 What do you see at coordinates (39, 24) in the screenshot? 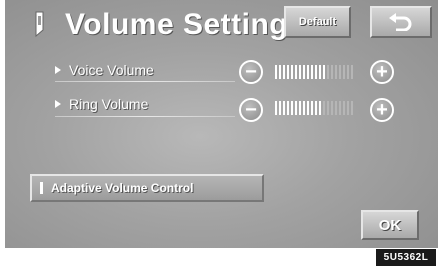
I see `volume-icon` at bounding box center [39, 24].